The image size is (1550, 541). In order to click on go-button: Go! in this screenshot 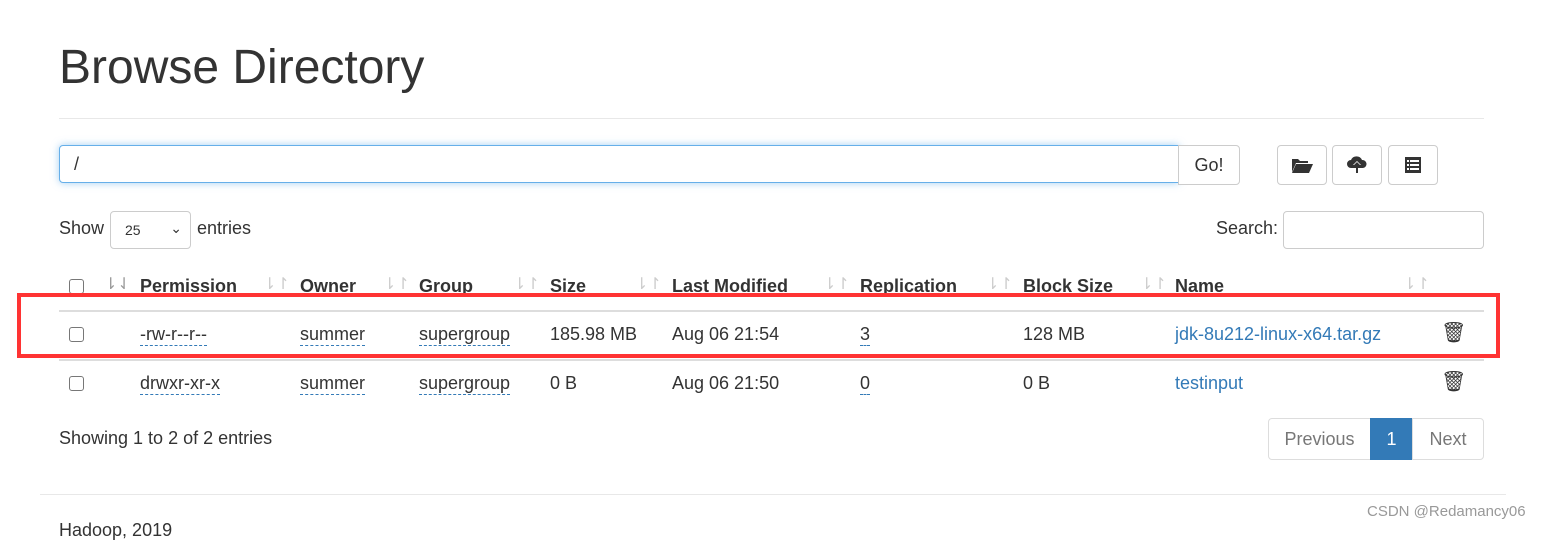, I will do `click(1209, 165)`.